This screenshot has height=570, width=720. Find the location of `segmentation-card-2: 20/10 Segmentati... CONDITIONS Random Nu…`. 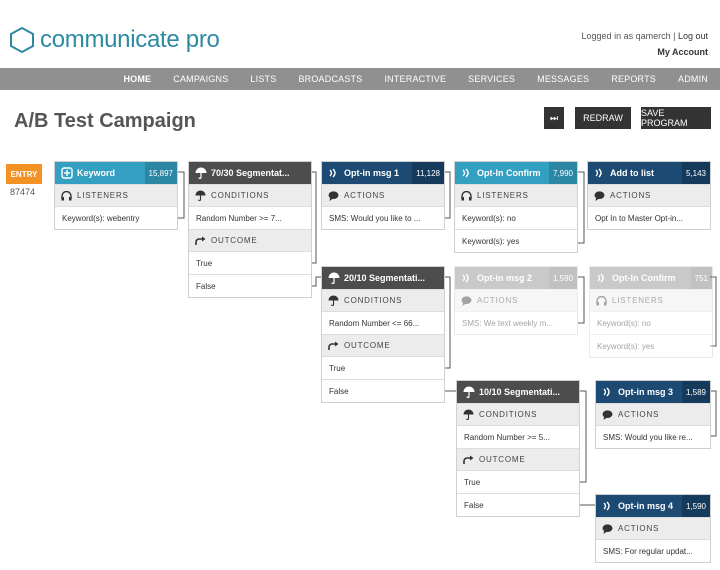

segmentation-card-2: 20/10 Segmentati... CONDITIONS Random Nu… is located at coordinates (383, 334).